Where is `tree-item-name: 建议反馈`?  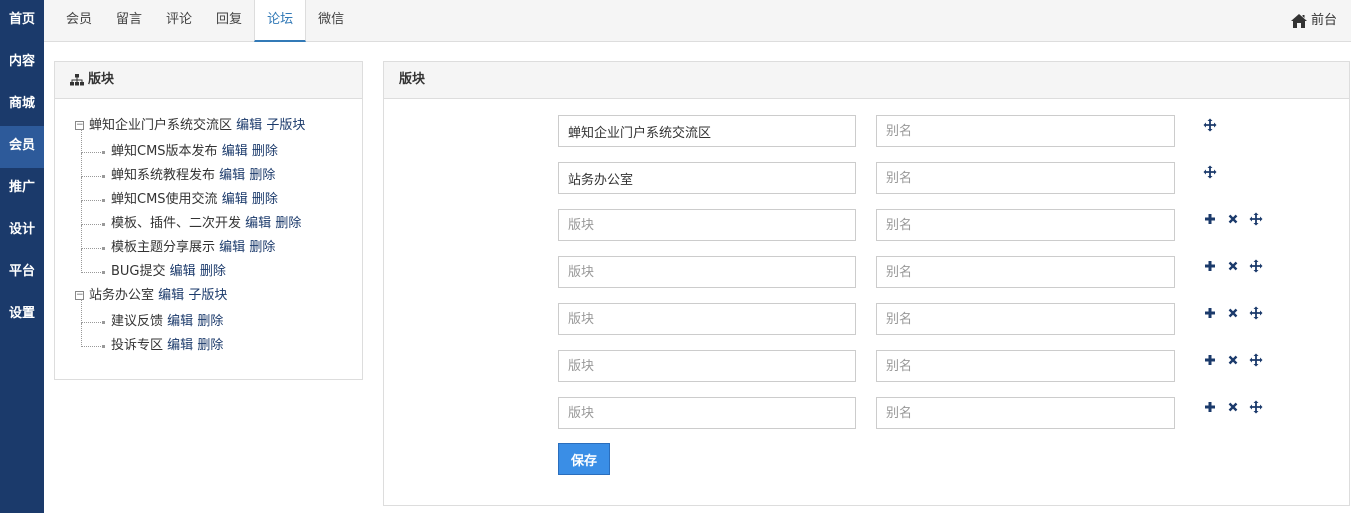 tree-item-name: 建议反馈 is located at coordinates (137, 321).